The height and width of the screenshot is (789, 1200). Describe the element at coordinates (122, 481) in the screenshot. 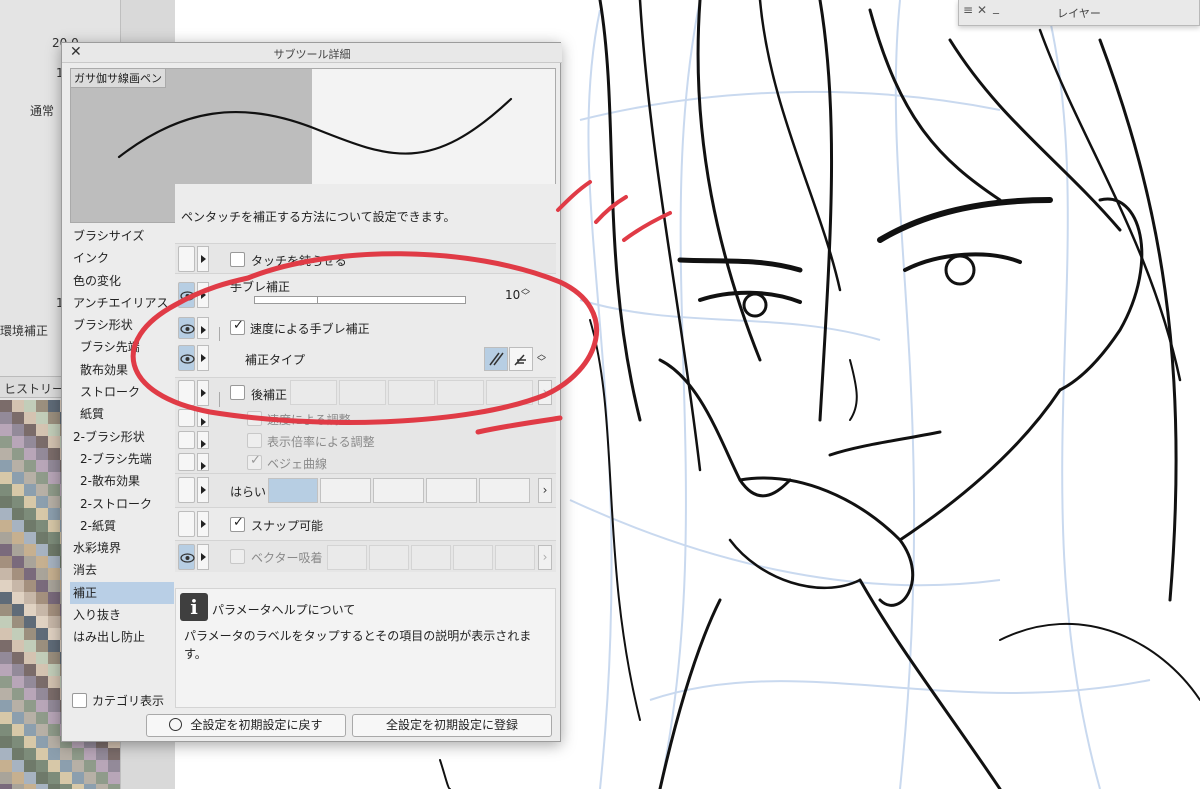

I see `category-item: 2-散布効果` at that location.